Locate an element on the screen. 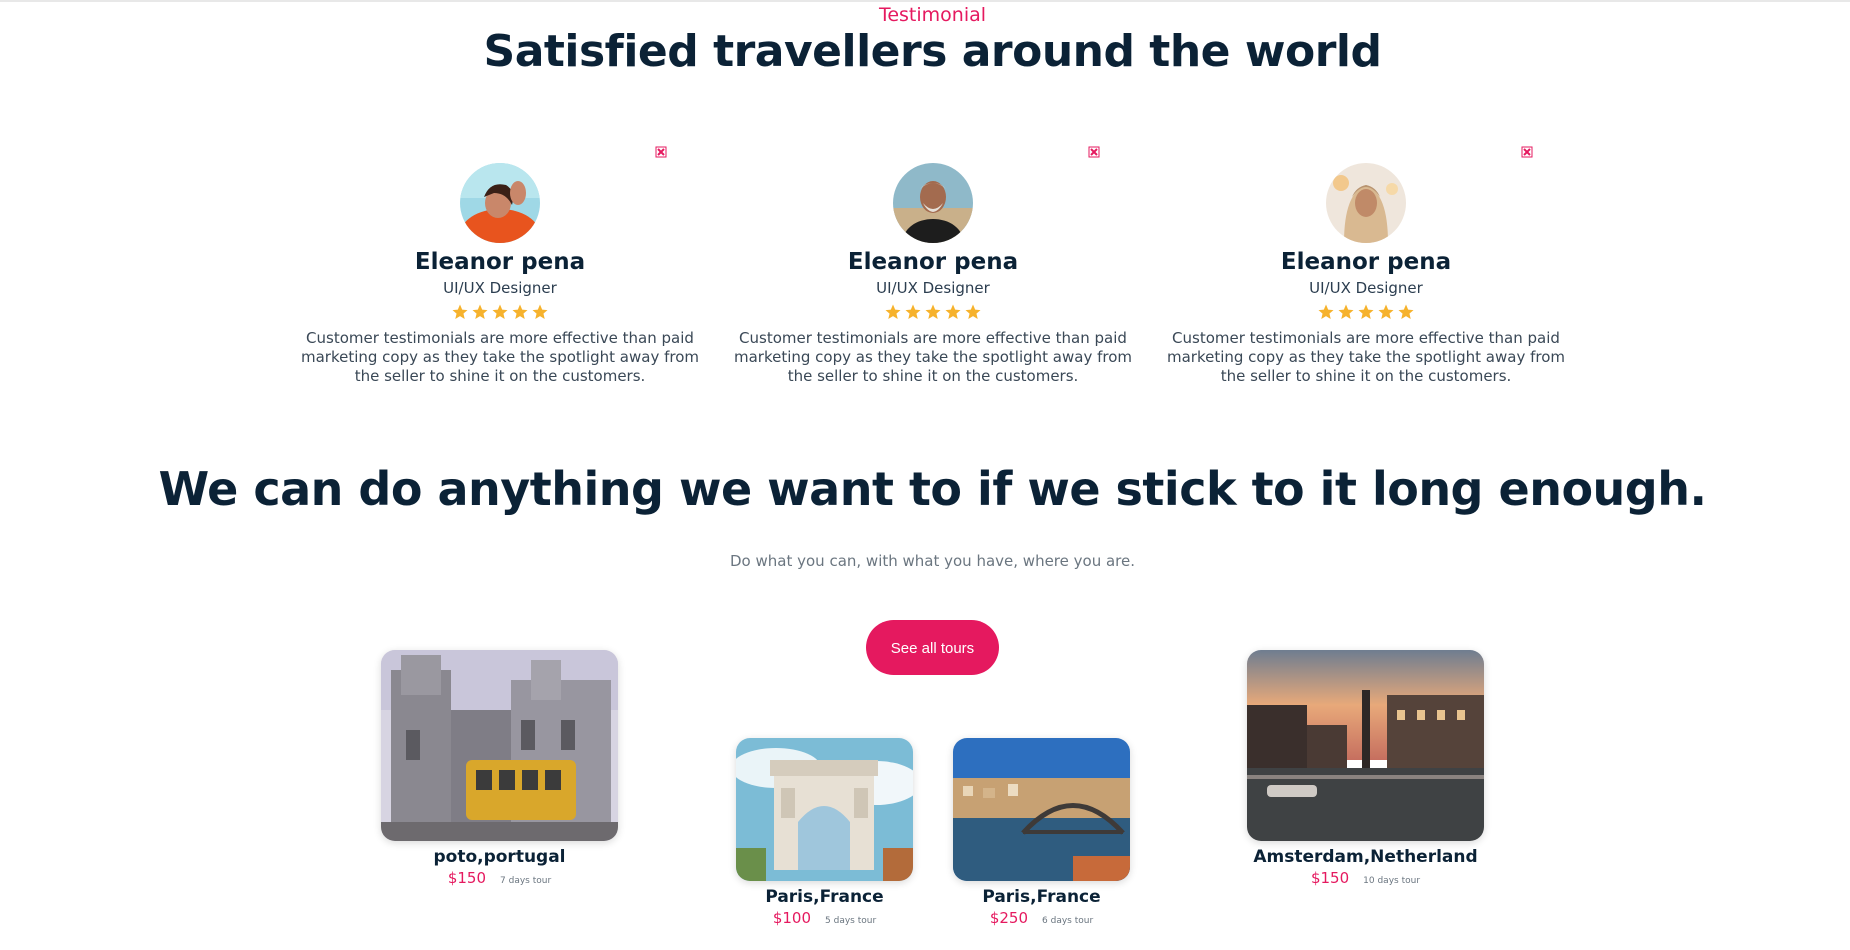 The height and width of the screenshot is (950, 1850). tour-price: $100 is located at coordinates (792, 918).